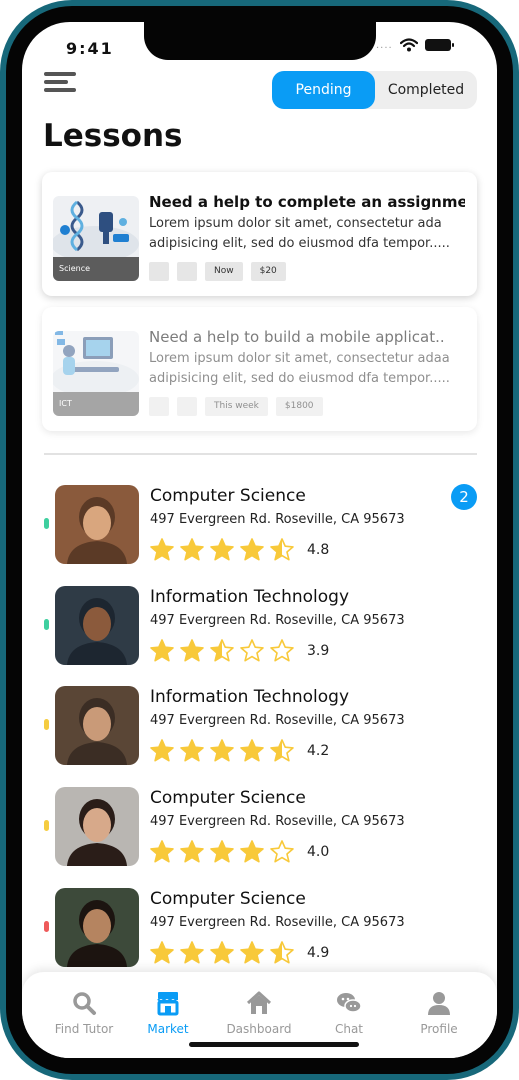  I want to click on wifi-icon, so click(408, 45).